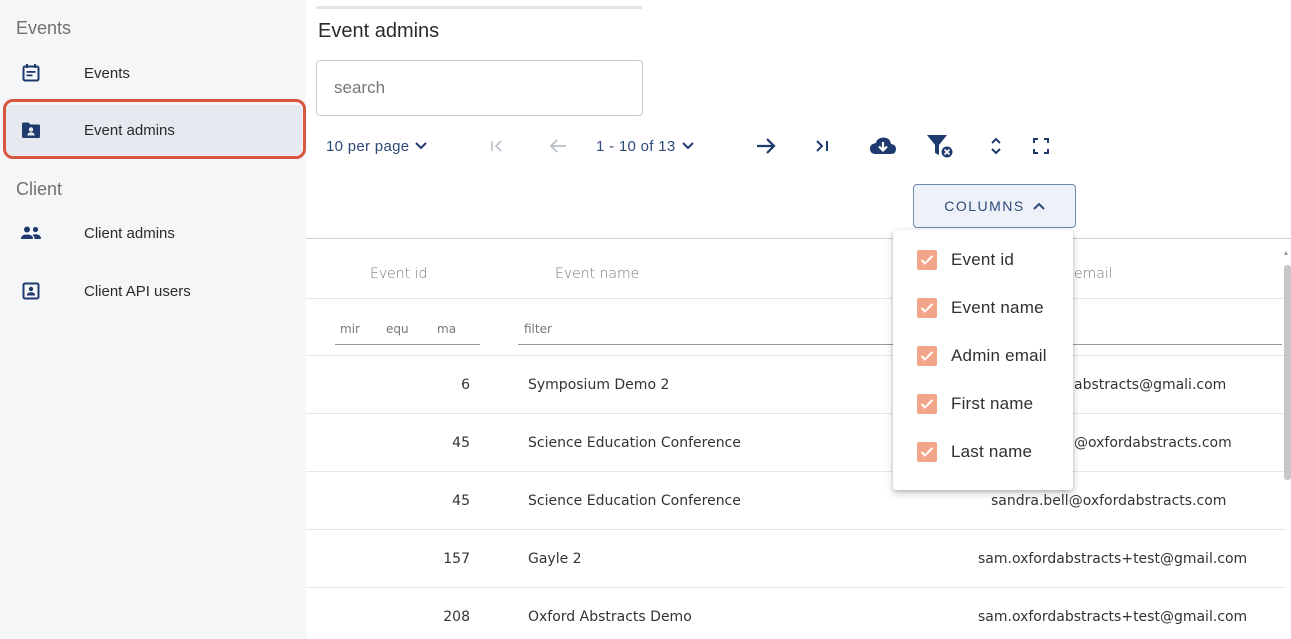 The height and width of the screenshot is (639, 1291). I want to click on vertical-scrollbar, so click(1287, 372).